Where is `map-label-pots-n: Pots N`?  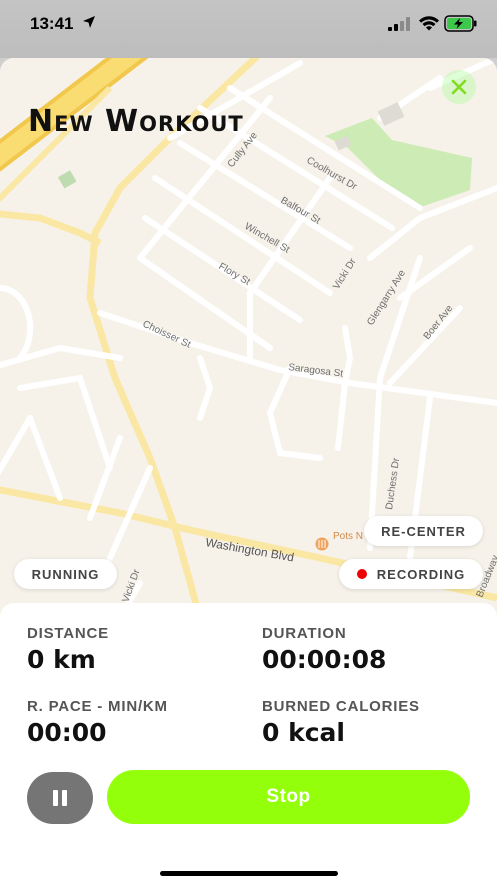
map-label-pots-n: Pots N is located at coordinates (348, 536).